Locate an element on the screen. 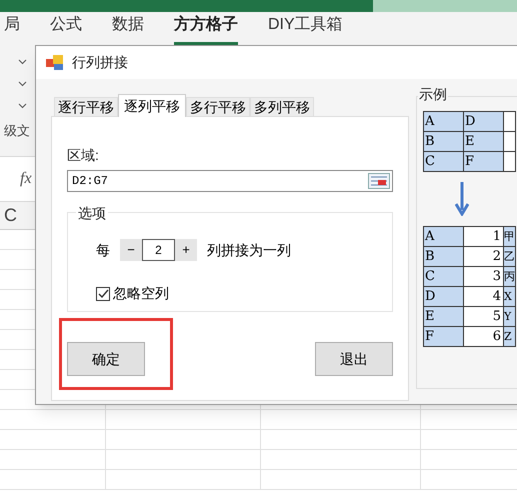 This screenshot has height=500, width=517. ok-button: 确定 is located at coordinates (106, 359).